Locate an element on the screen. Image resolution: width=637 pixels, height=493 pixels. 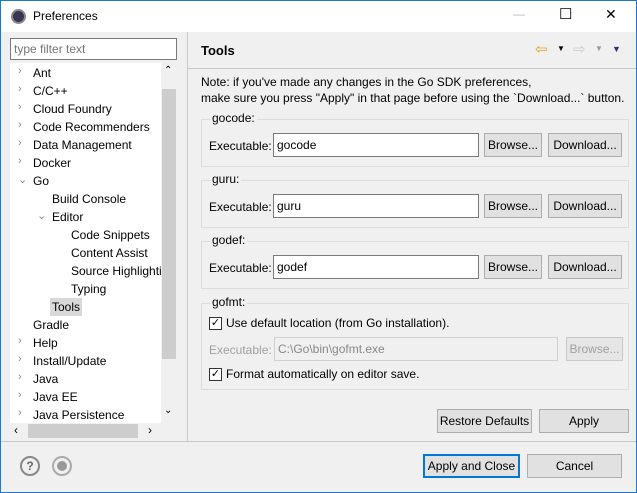
view-menu-icon: ▼ is located at coordinates (616, 49).